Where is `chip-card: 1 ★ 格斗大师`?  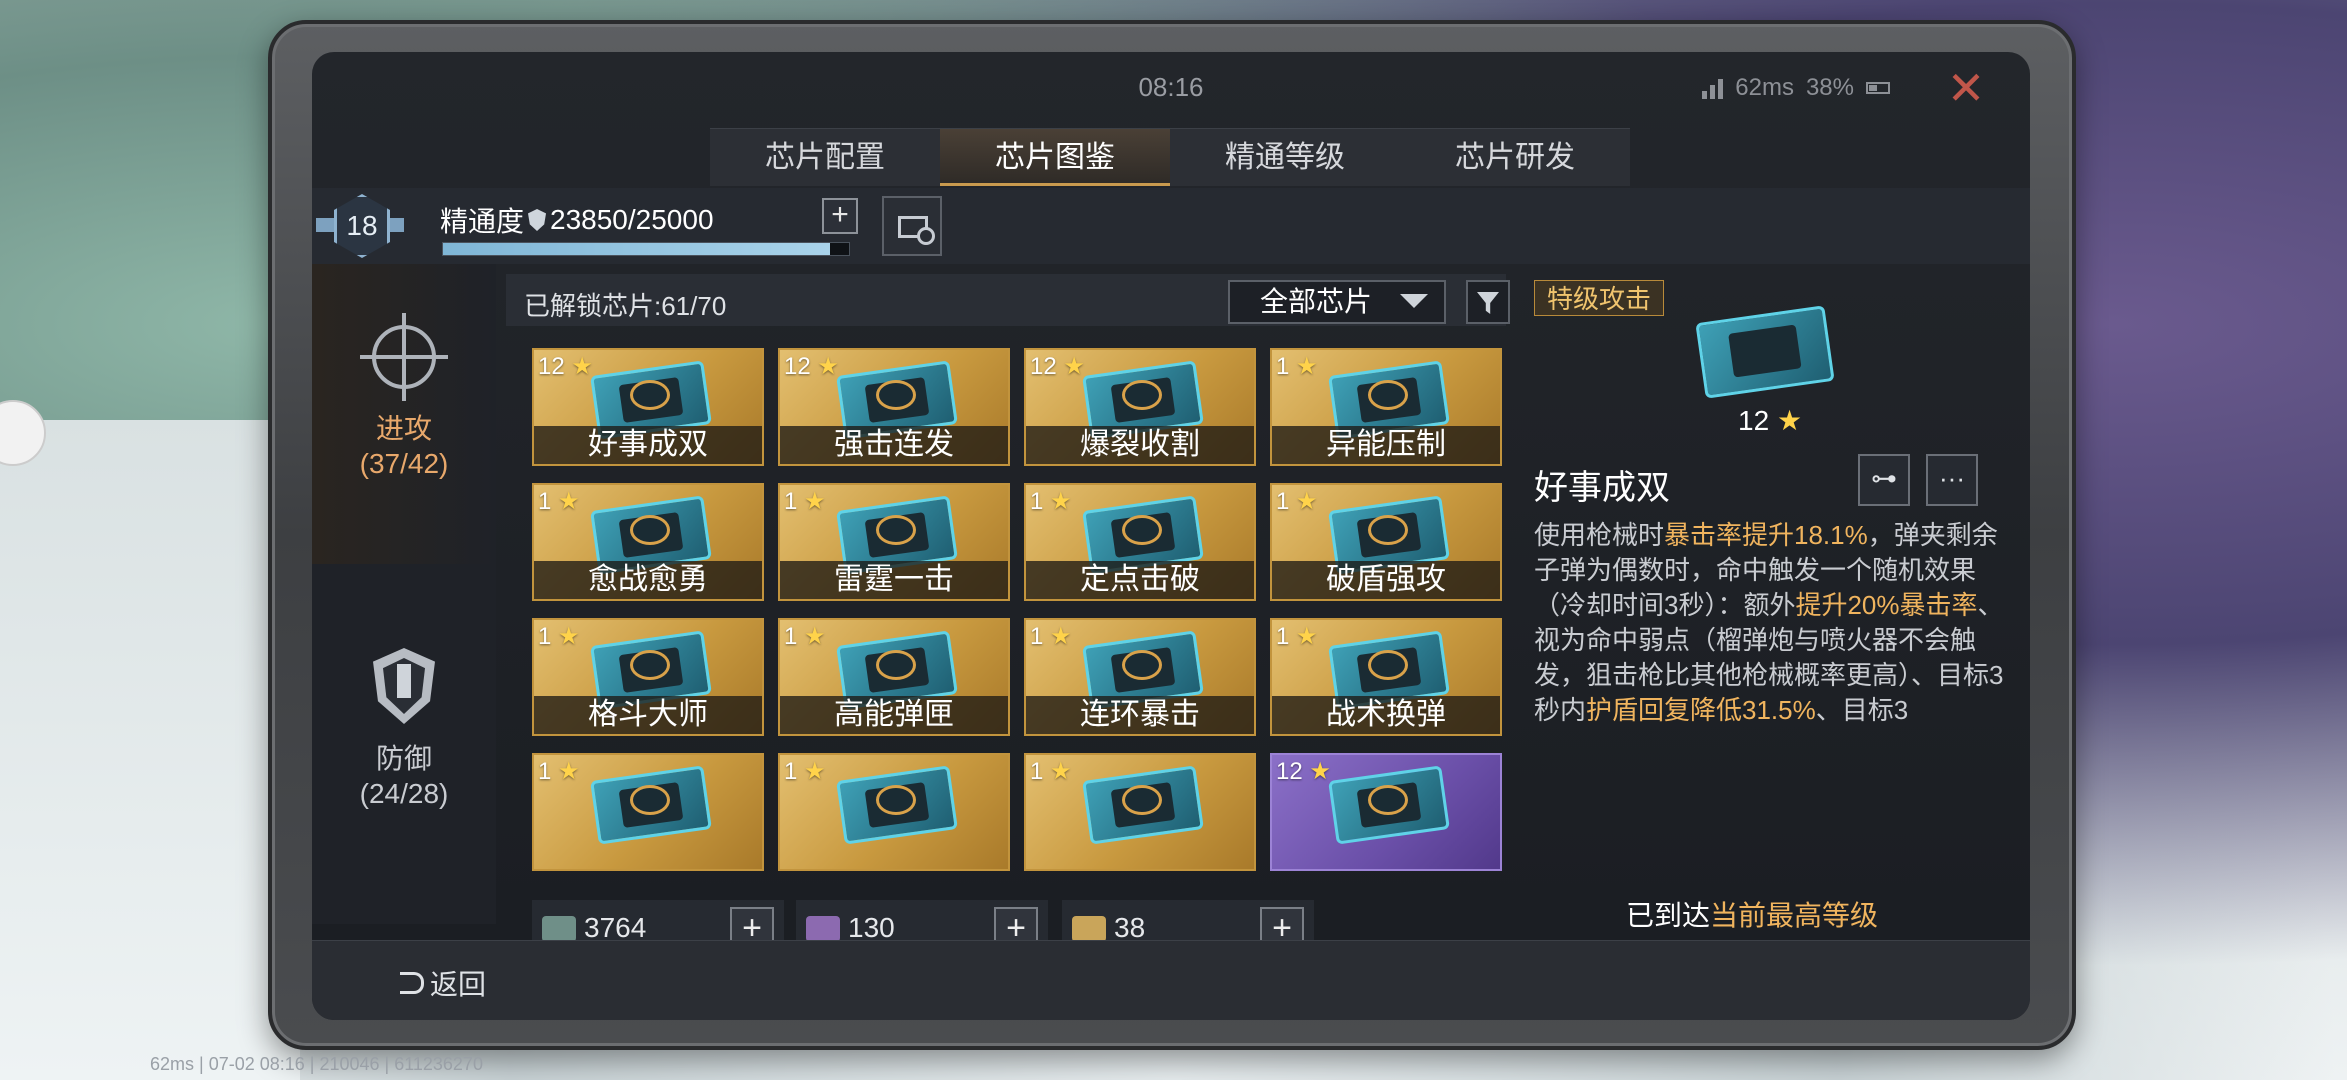 chip-card: 1 ★ 格斗大师 is located at coordinates (648, 677).